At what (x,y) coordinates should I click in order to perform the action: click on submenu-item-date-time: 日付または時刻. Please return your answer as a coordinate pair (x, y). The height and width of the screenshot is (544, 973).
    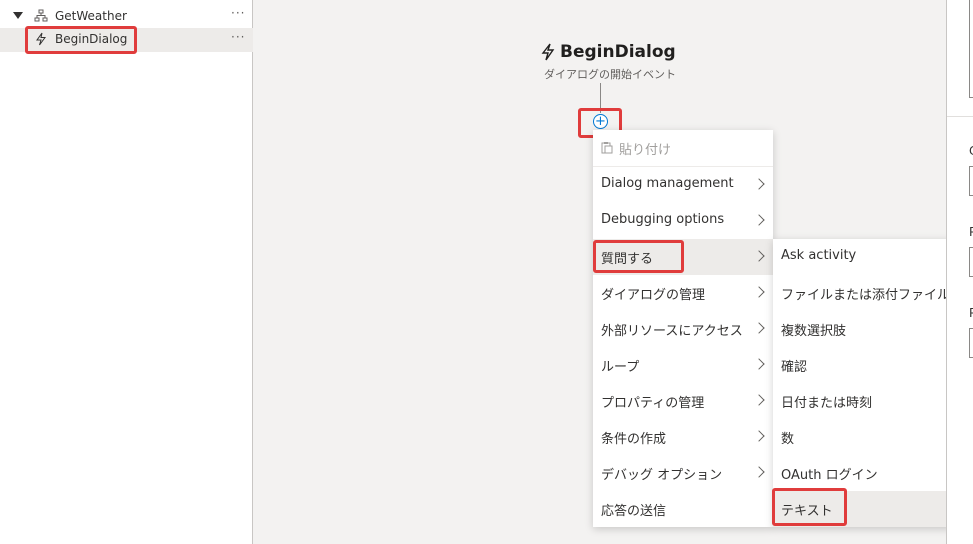
    Looking at the image, I should click on (863, 401).